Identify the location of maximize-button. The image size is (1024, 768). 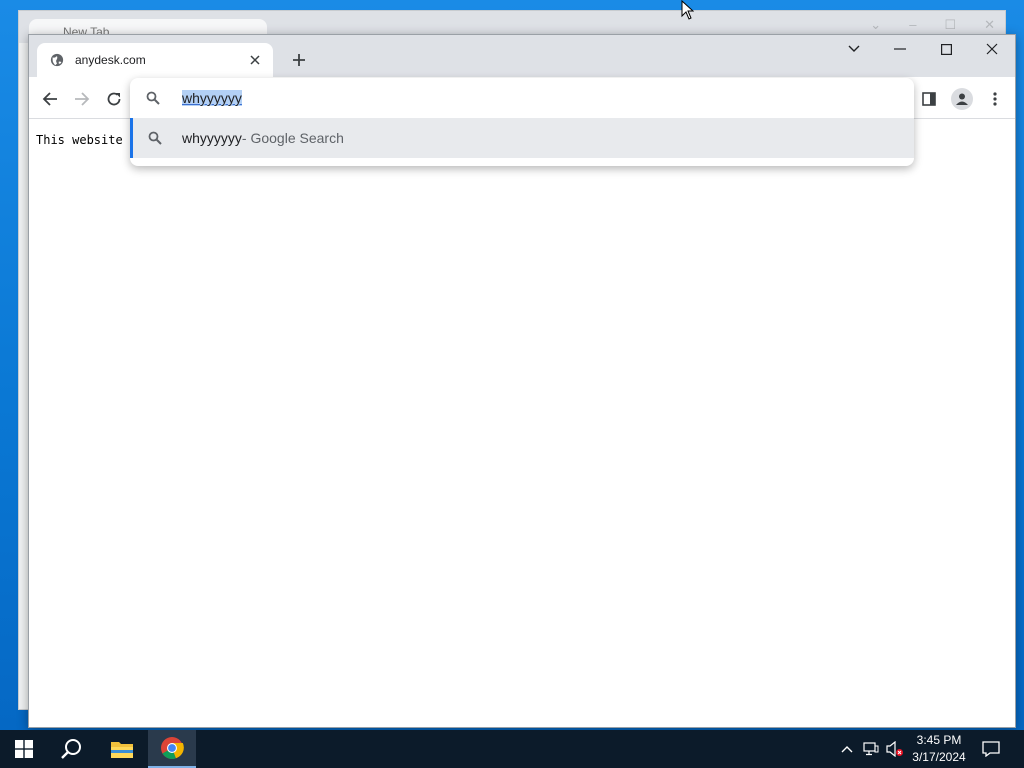
(946, 49).